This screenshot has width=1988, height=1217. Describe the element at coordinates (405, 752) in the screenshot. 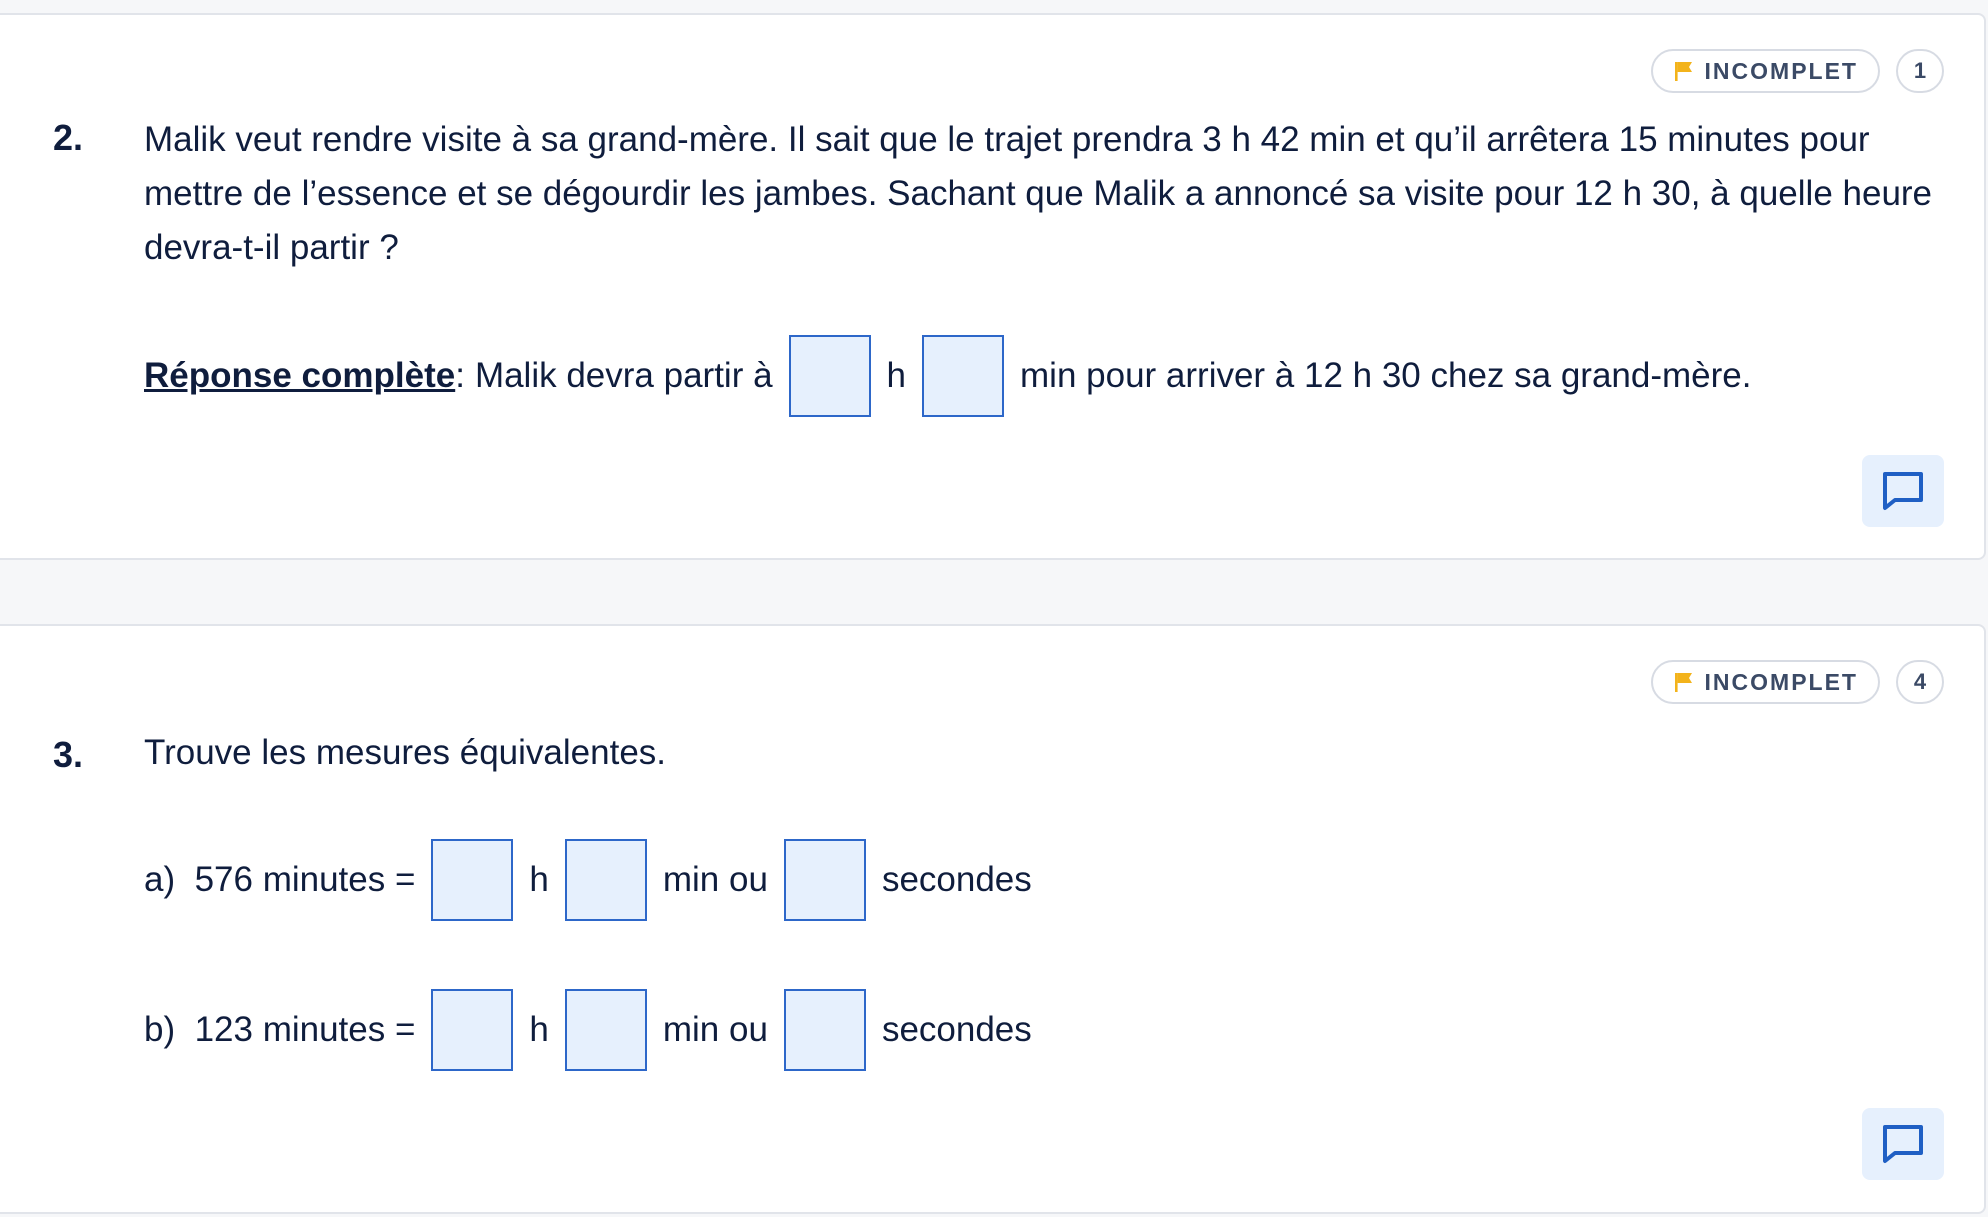

I see `question-text: Trouve les mesures équivalentes.` at that location.